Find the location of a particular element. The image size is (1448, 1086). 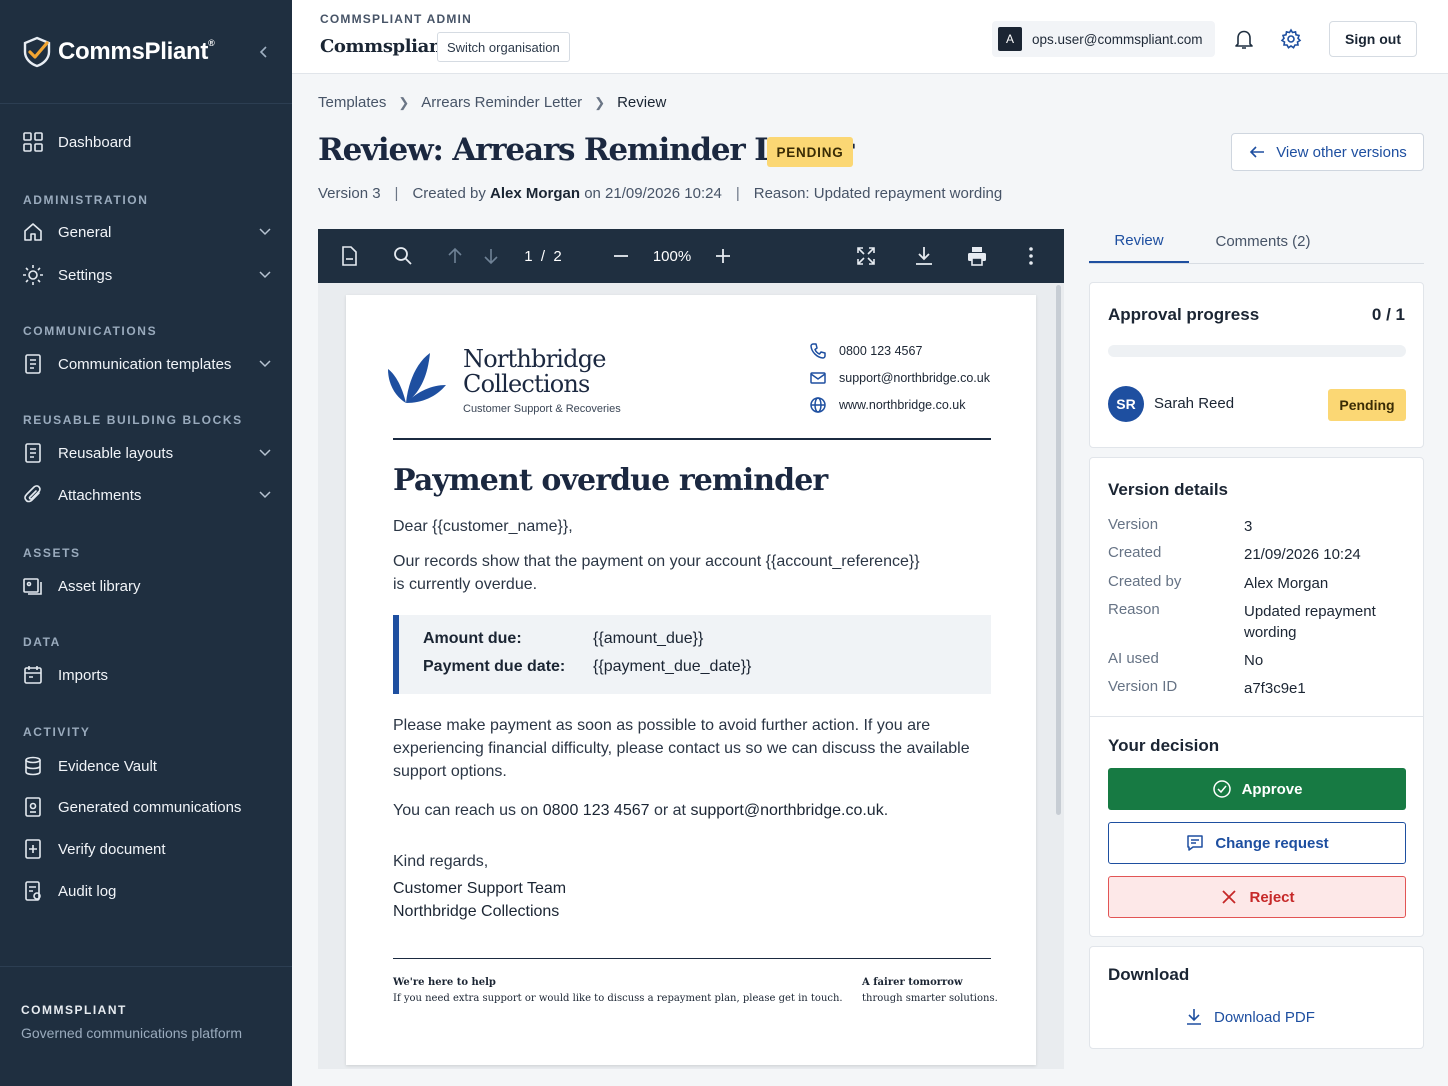

breadcrumb-current: Review is located at coordinates (642, 102).